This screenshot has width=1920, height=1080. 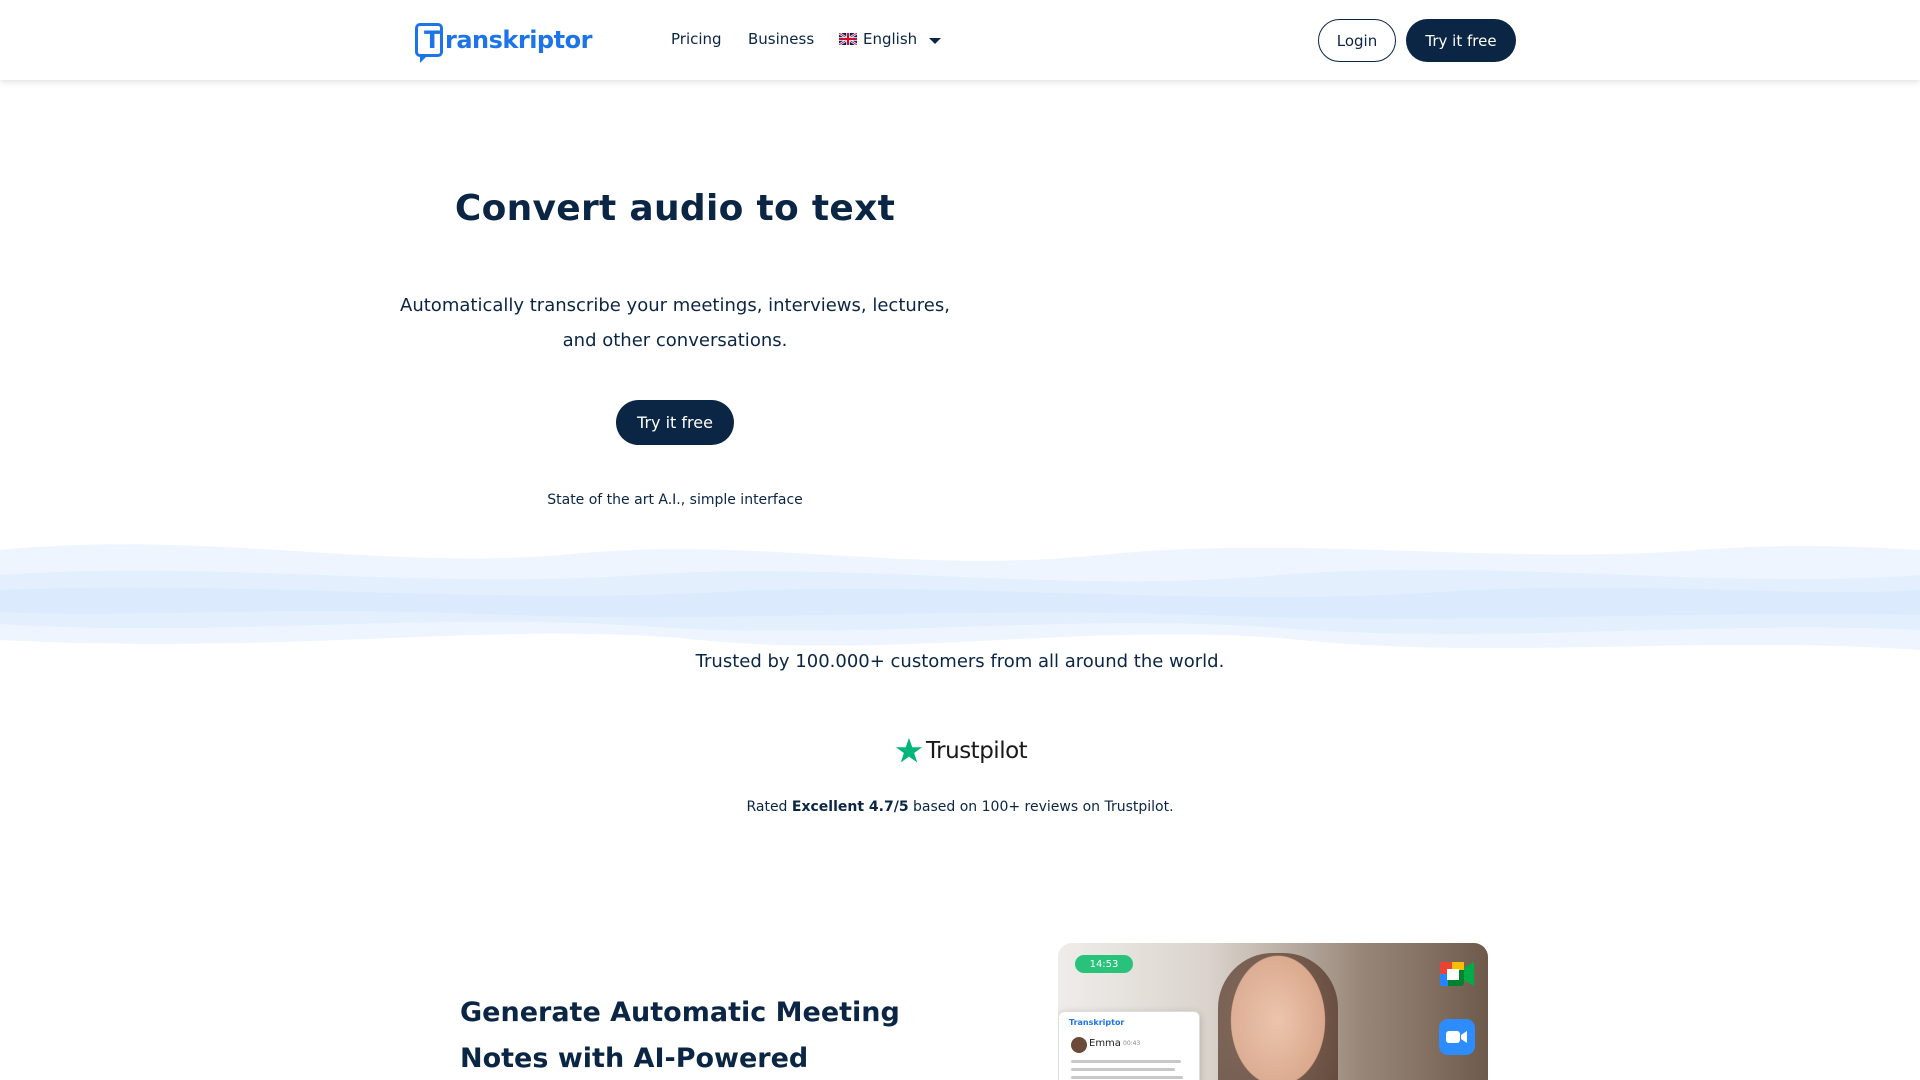 What do you see at coordinates (680, 1012) in the screenshot?
I see `feature-title-line1: Generate Automatic Meeting` at bounding box center [680, 1012].